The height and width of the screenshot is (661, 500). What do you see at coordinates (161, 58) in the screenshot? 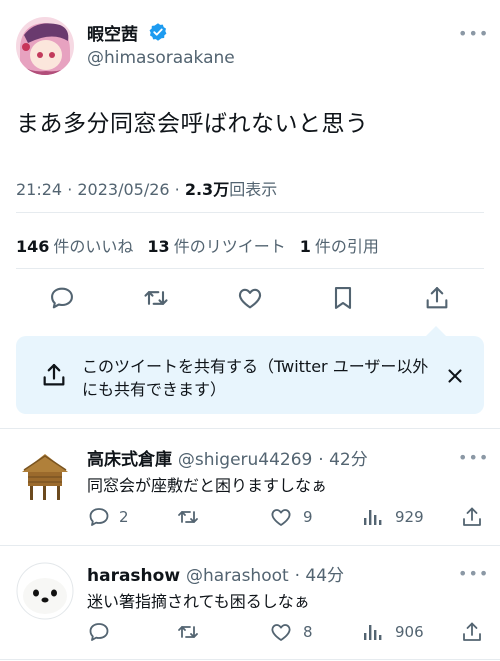
I see `author-handle: @himasoraakane` at bounding box center [161, 58].